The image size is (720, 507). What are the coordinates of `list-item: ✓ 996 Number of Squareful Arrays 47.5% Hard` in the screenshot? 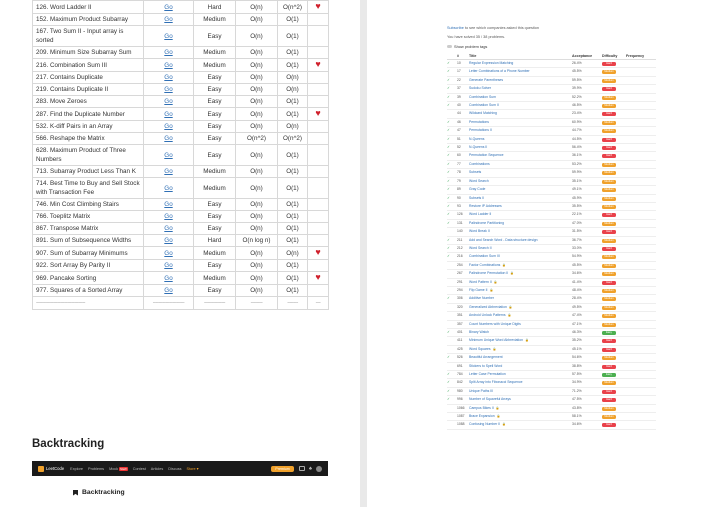 It's located at (551, 400).